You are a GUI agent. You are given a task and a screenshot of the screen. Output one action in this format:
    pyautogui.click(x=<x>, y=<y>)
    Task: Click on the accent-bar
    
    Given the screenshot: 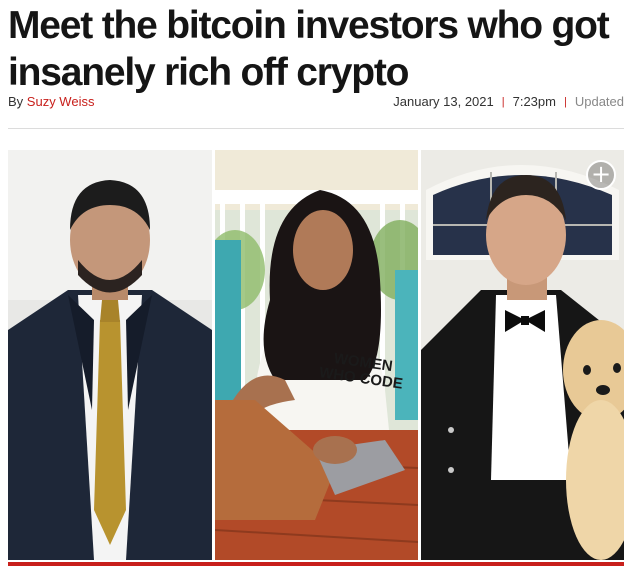 What is the action you would take?
    pyautogui.click(x=316, y=564)
    